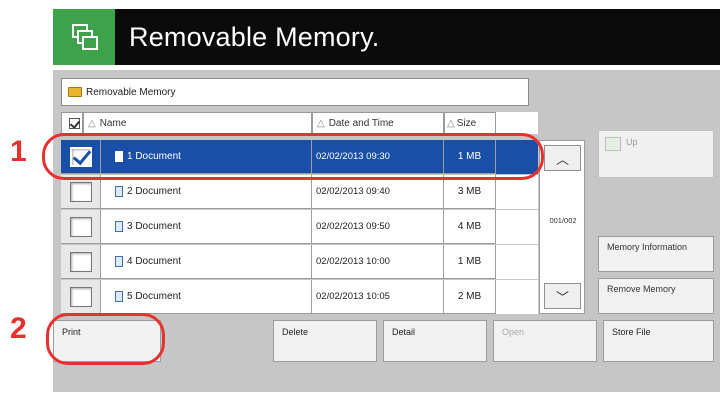 The height and width of the screenshot is (397, 720). What do you see at coordinates (131, 92) in the screenshot?
I see `breadcrumb-label: Removable Memory` at bounding box center [131, 92].